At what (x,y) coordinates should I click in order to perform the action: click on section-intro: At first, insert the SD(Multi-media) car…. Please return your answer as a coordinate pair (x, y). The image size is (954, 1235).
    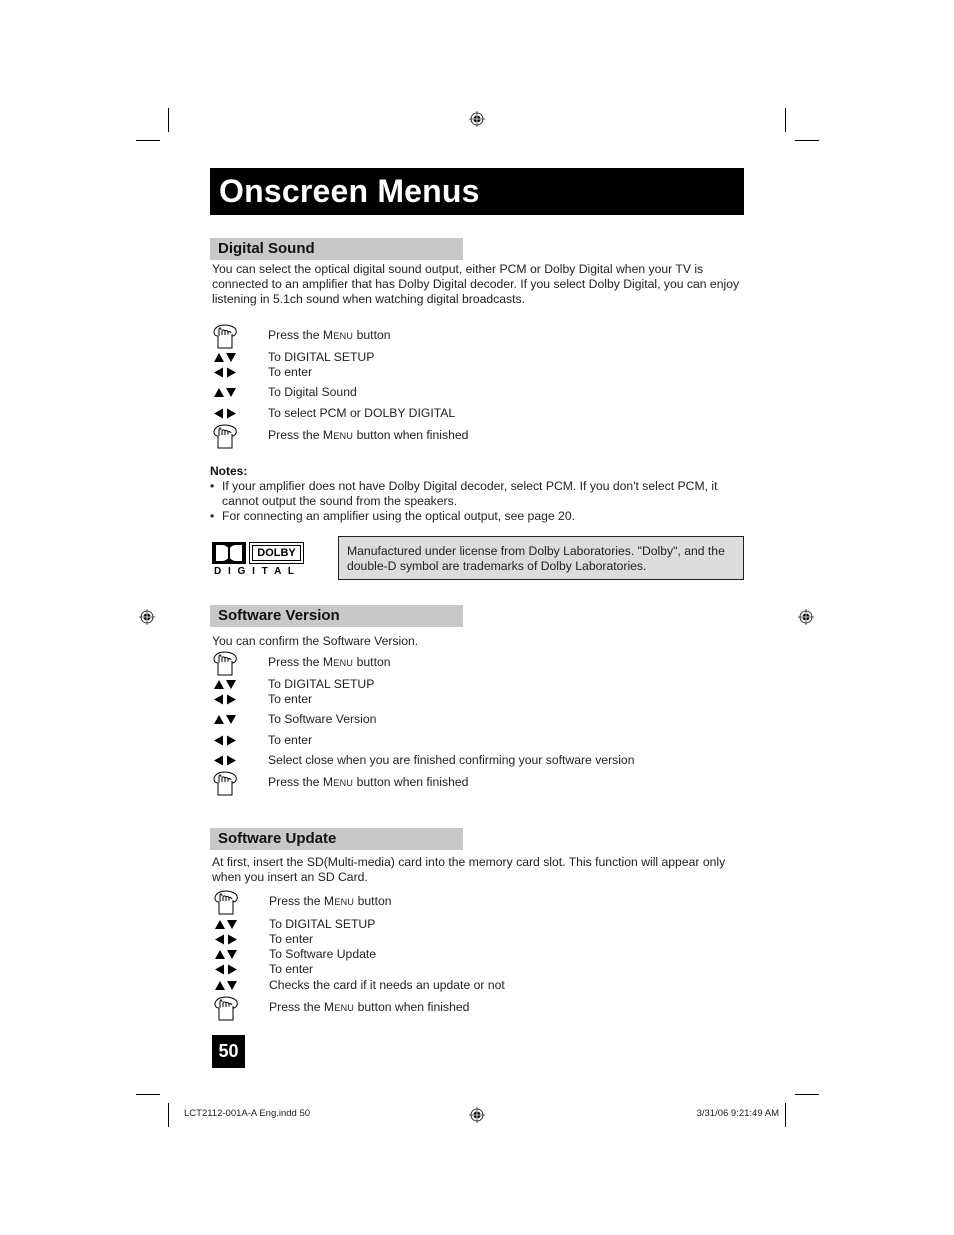
    Looking at the image, I should click on (469, 870).